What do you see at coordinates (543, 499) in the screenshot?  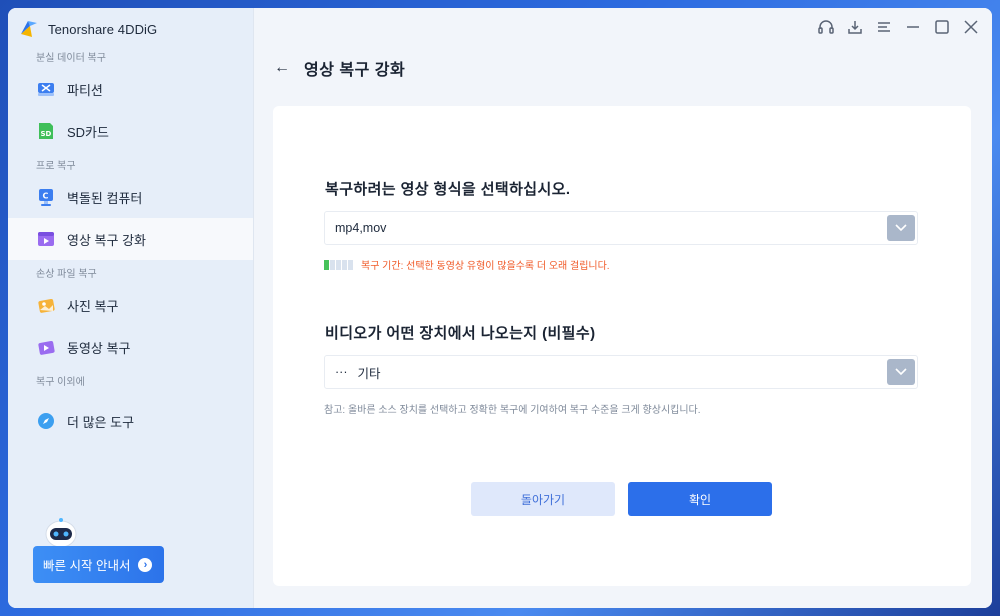 I see `back-button: 돌아가기` at bounding box center [543, 499].